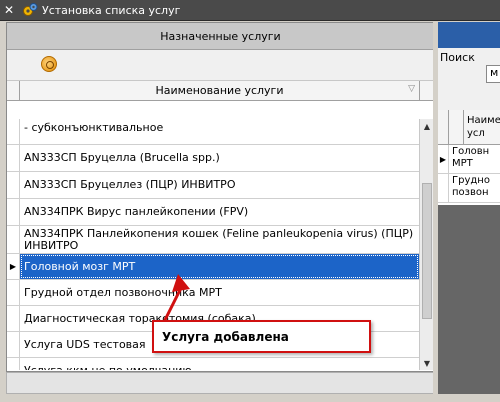 The width and height of the screenshot is (500, 402). I want to click on catalog-panel-header, so click(469, 35).